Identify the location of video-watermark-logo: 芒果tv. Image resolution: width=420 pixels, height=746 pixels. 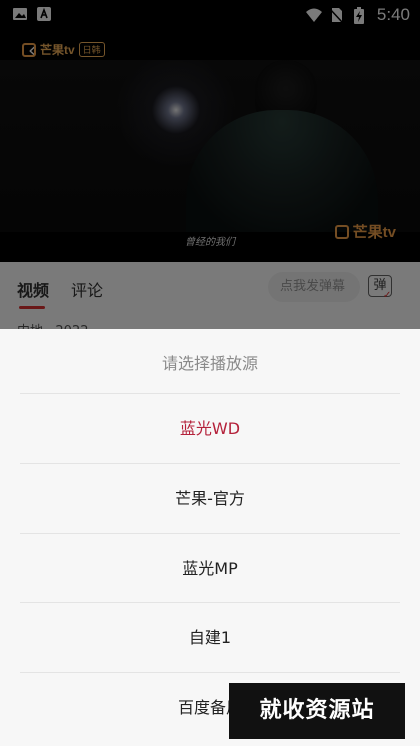
(365, 231).